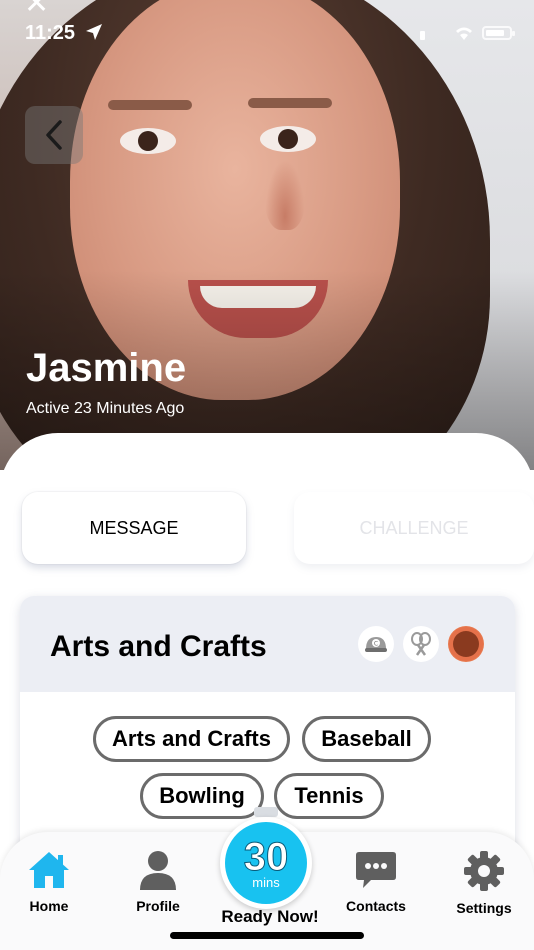  What do you see at coordinates (267, 30) in the screenshot?
I see `status-bar: ✕ 11:25` at bounding box center [267, 30].